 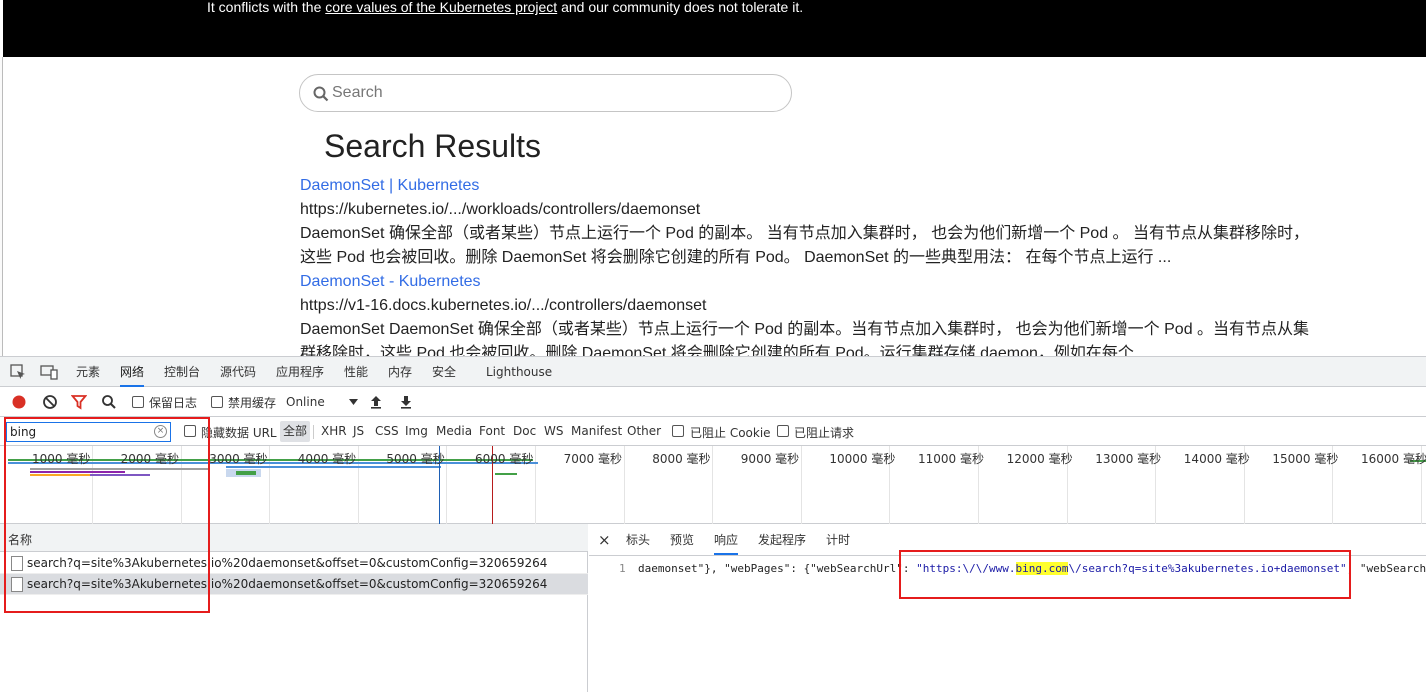 I want to click on tab-timing: 计时, so click(x=838, y=539).